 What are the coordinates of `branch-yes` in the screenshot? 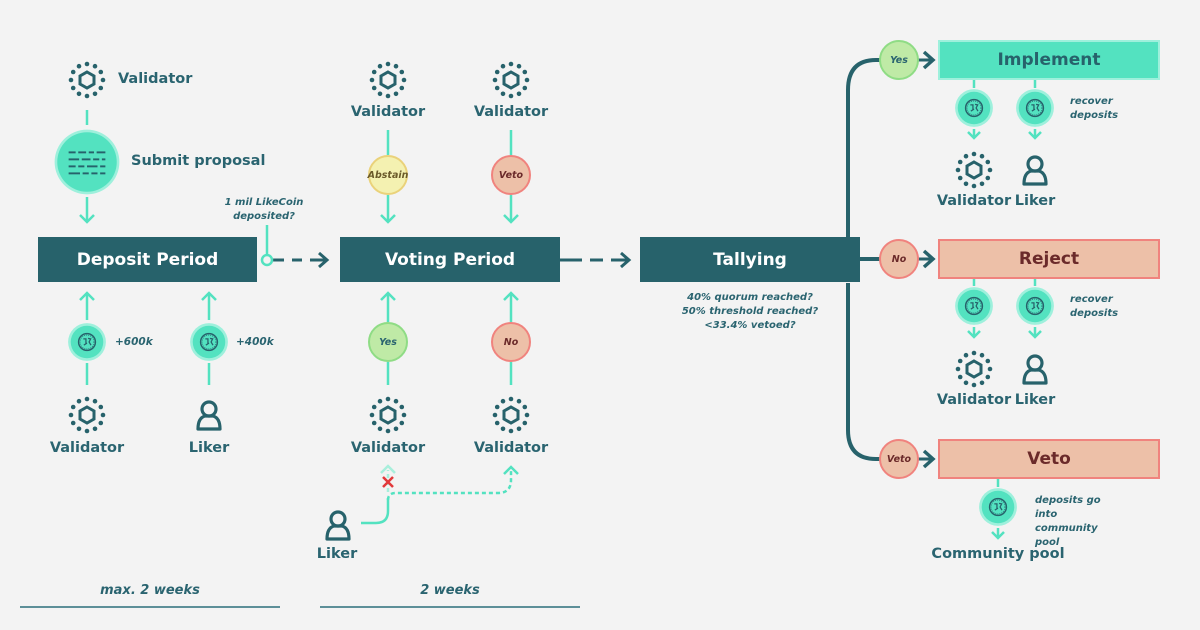 It's located at (863, 147).